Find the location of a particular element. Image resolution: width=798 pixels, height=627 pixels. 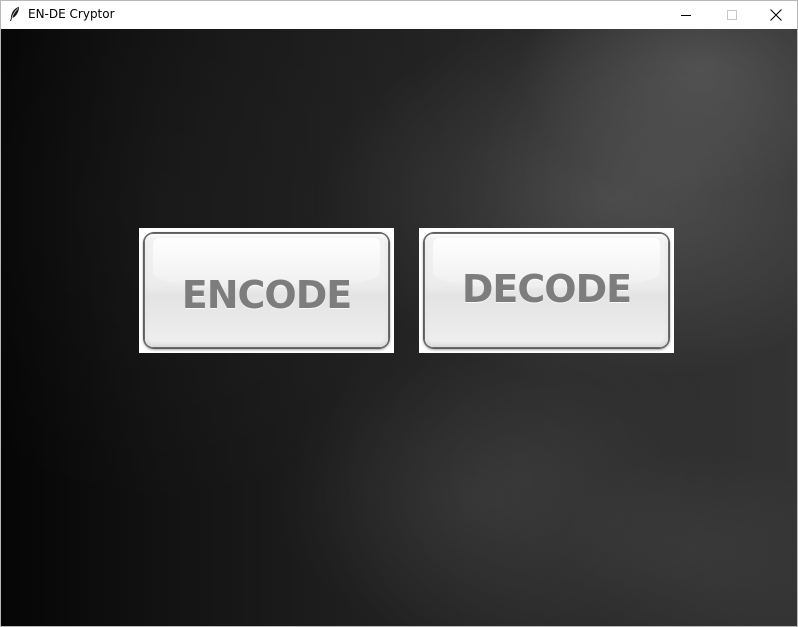

close-button is located at coordinates (775, 15).